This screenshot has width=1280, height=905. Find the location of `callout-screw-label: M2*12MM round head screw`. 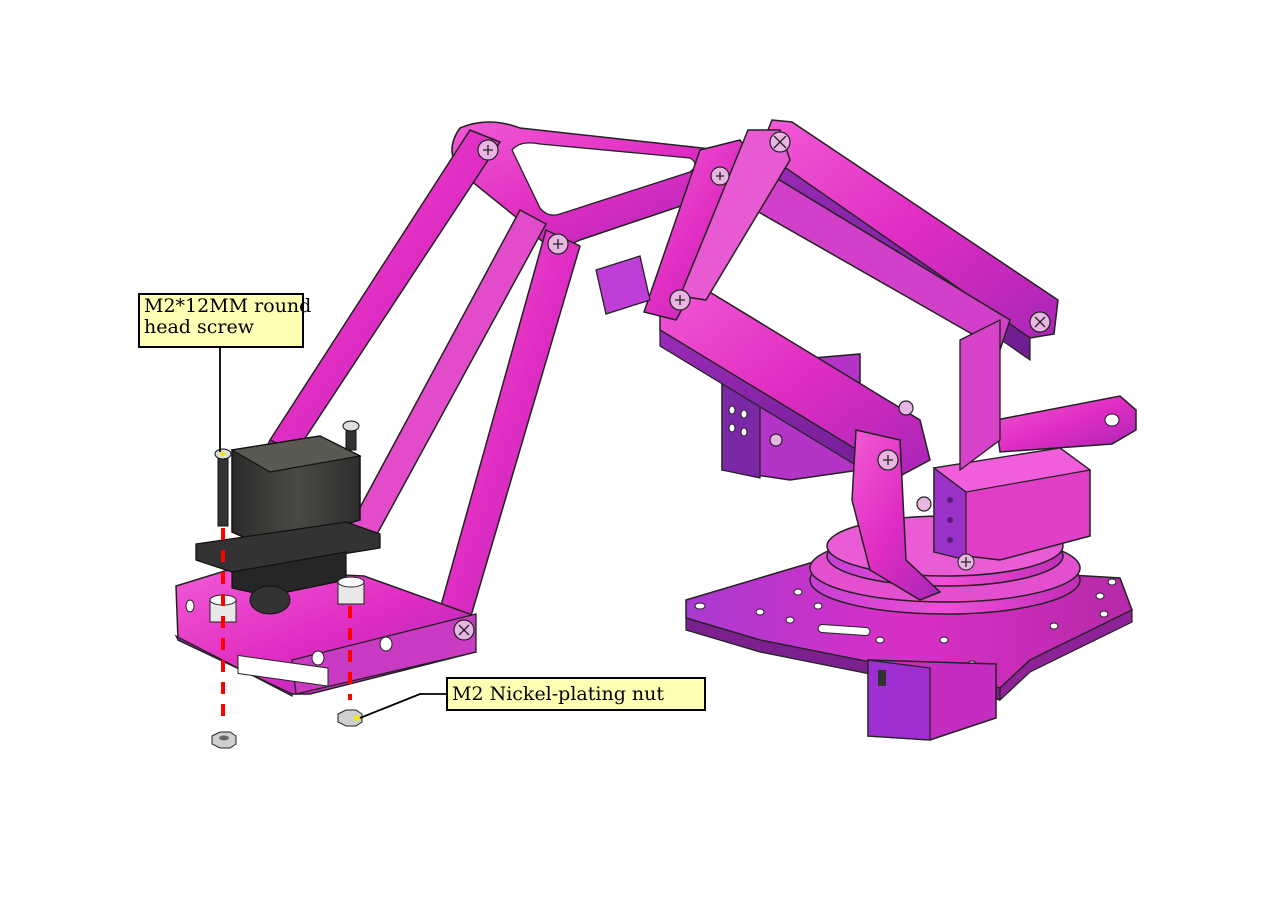

callout-screw-label: M2*12MM round head screw is located at coordinates (225, 320).